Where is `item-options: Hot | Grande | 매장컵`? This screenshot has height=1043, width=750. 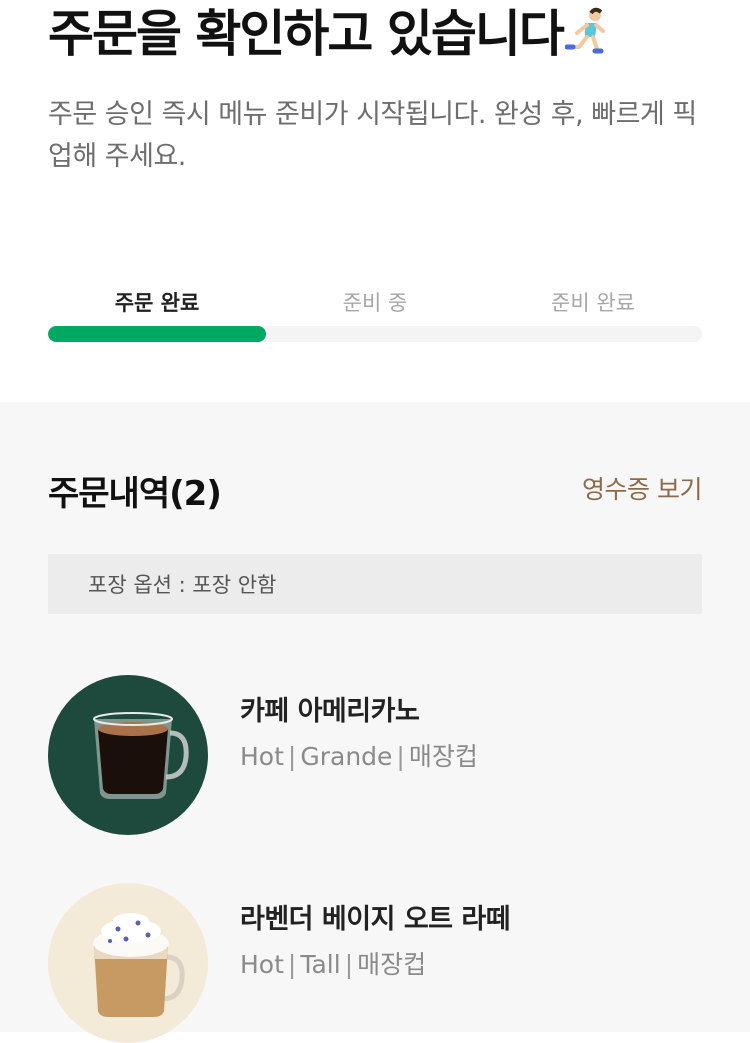 item-options: Hot | Grande | 매장컵 is located at coordinates (359, 755).